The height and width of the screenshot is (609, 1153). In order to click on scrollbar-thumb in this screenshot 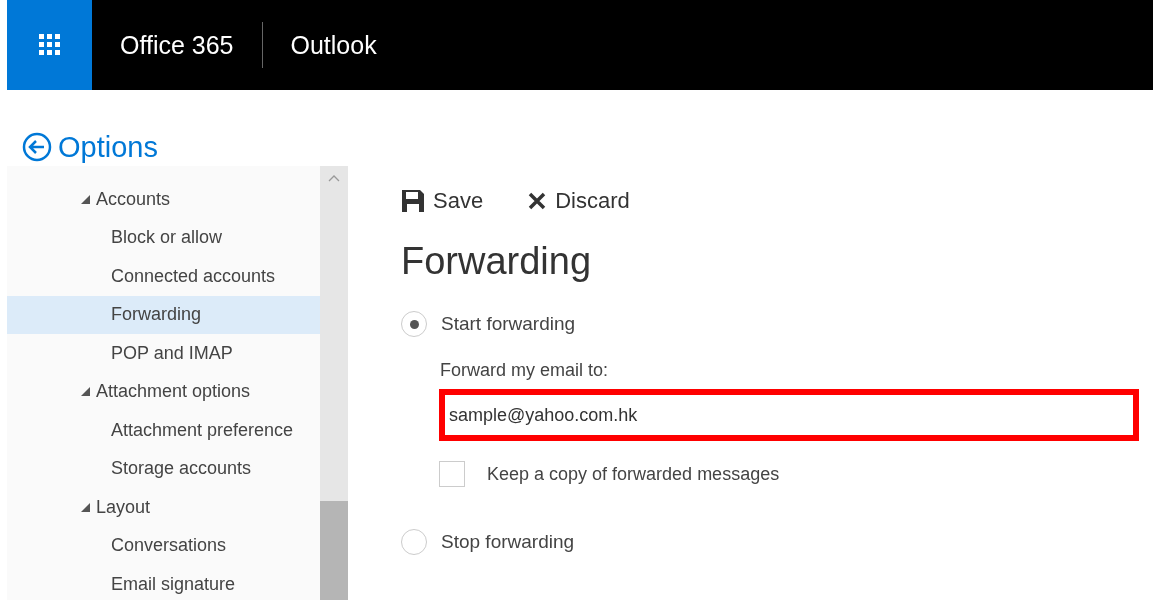, I will do `click(334, 550)`.